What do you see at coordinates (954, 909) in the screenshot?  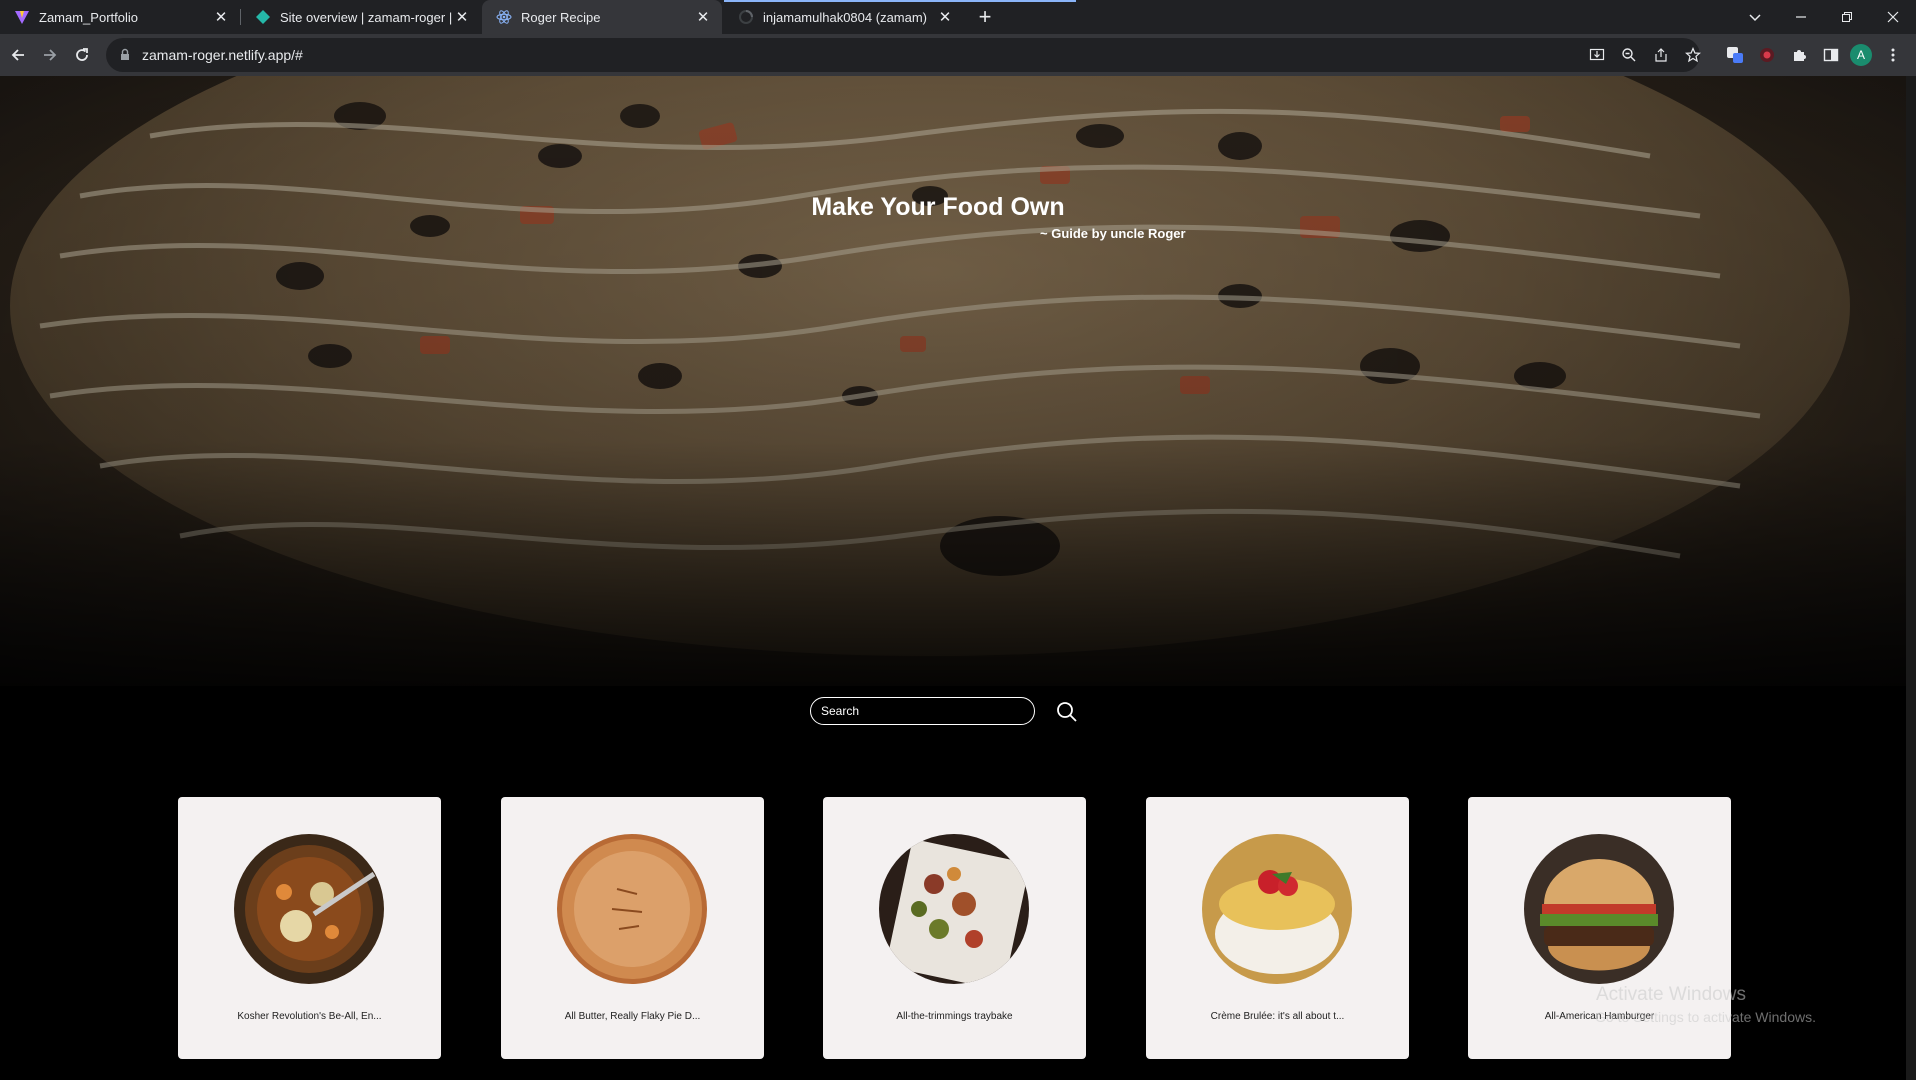 I see `recipe-image-traybake` at bounding box center [954, 909].